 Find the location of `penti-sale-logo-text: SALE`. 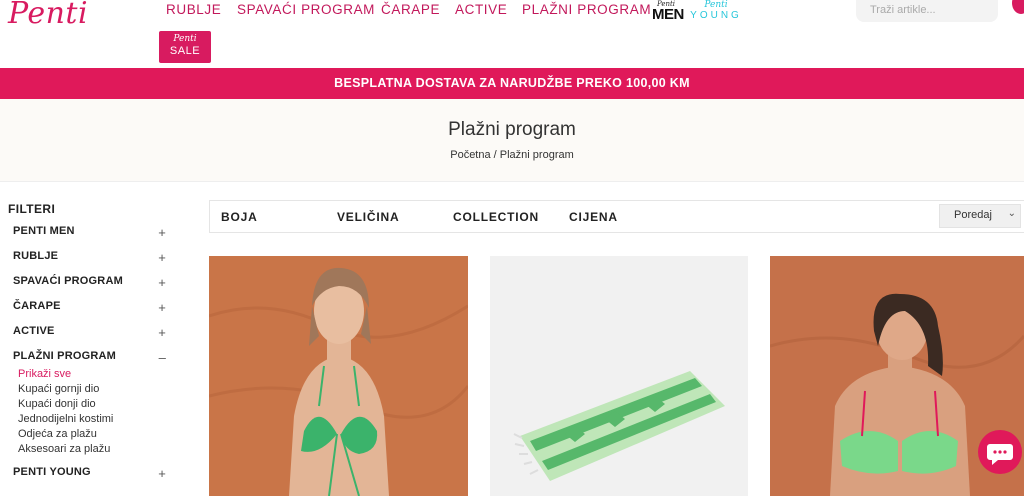

penti-sale-logo-text: SALE is located at coordinates (185, 51).